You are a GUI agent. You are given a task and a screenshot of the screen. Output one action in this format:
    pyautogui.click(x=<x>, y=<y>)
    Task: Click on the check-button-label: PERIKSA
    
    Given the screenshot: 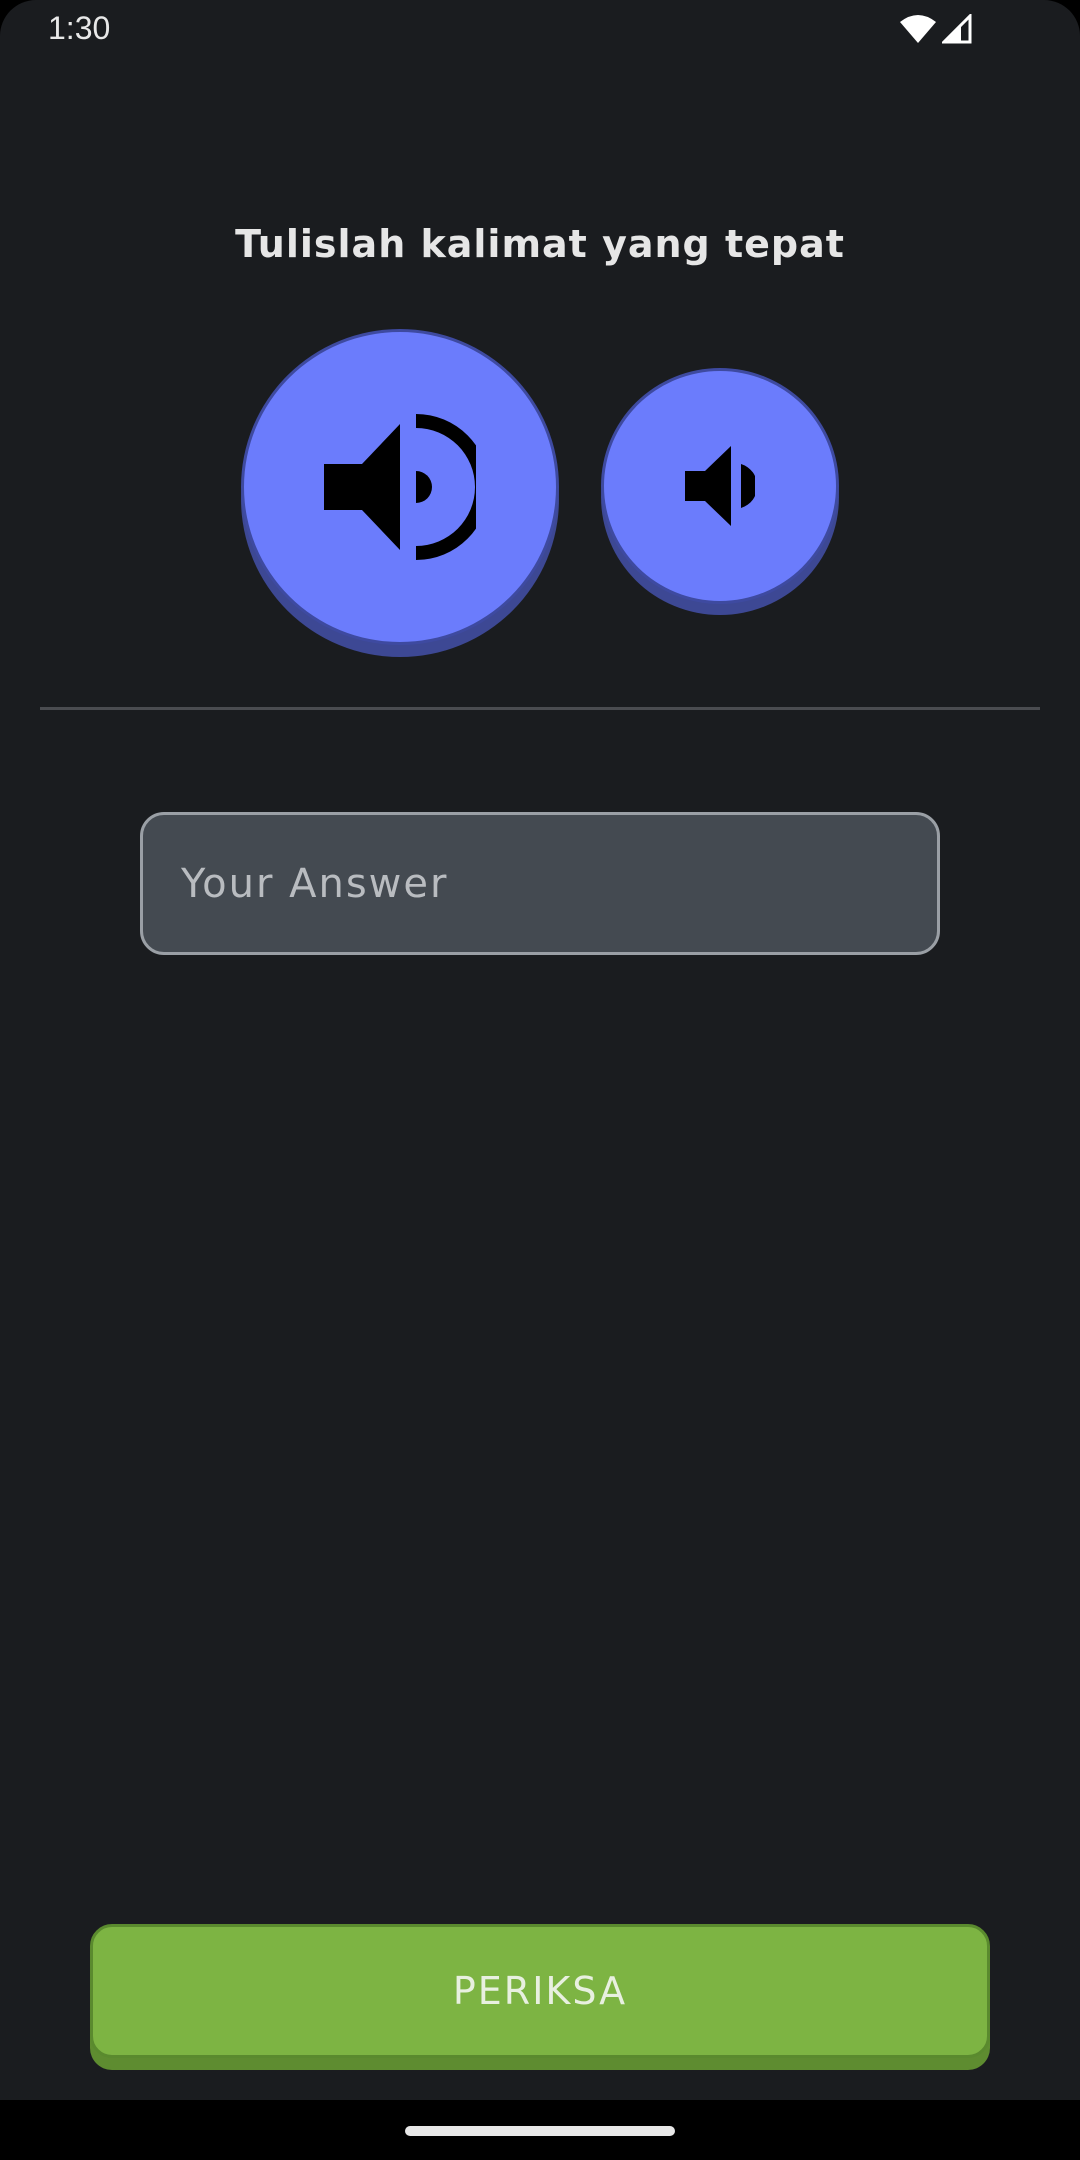 What is the action you would take?
    pyautogui.click(x=540, y=1991)
    